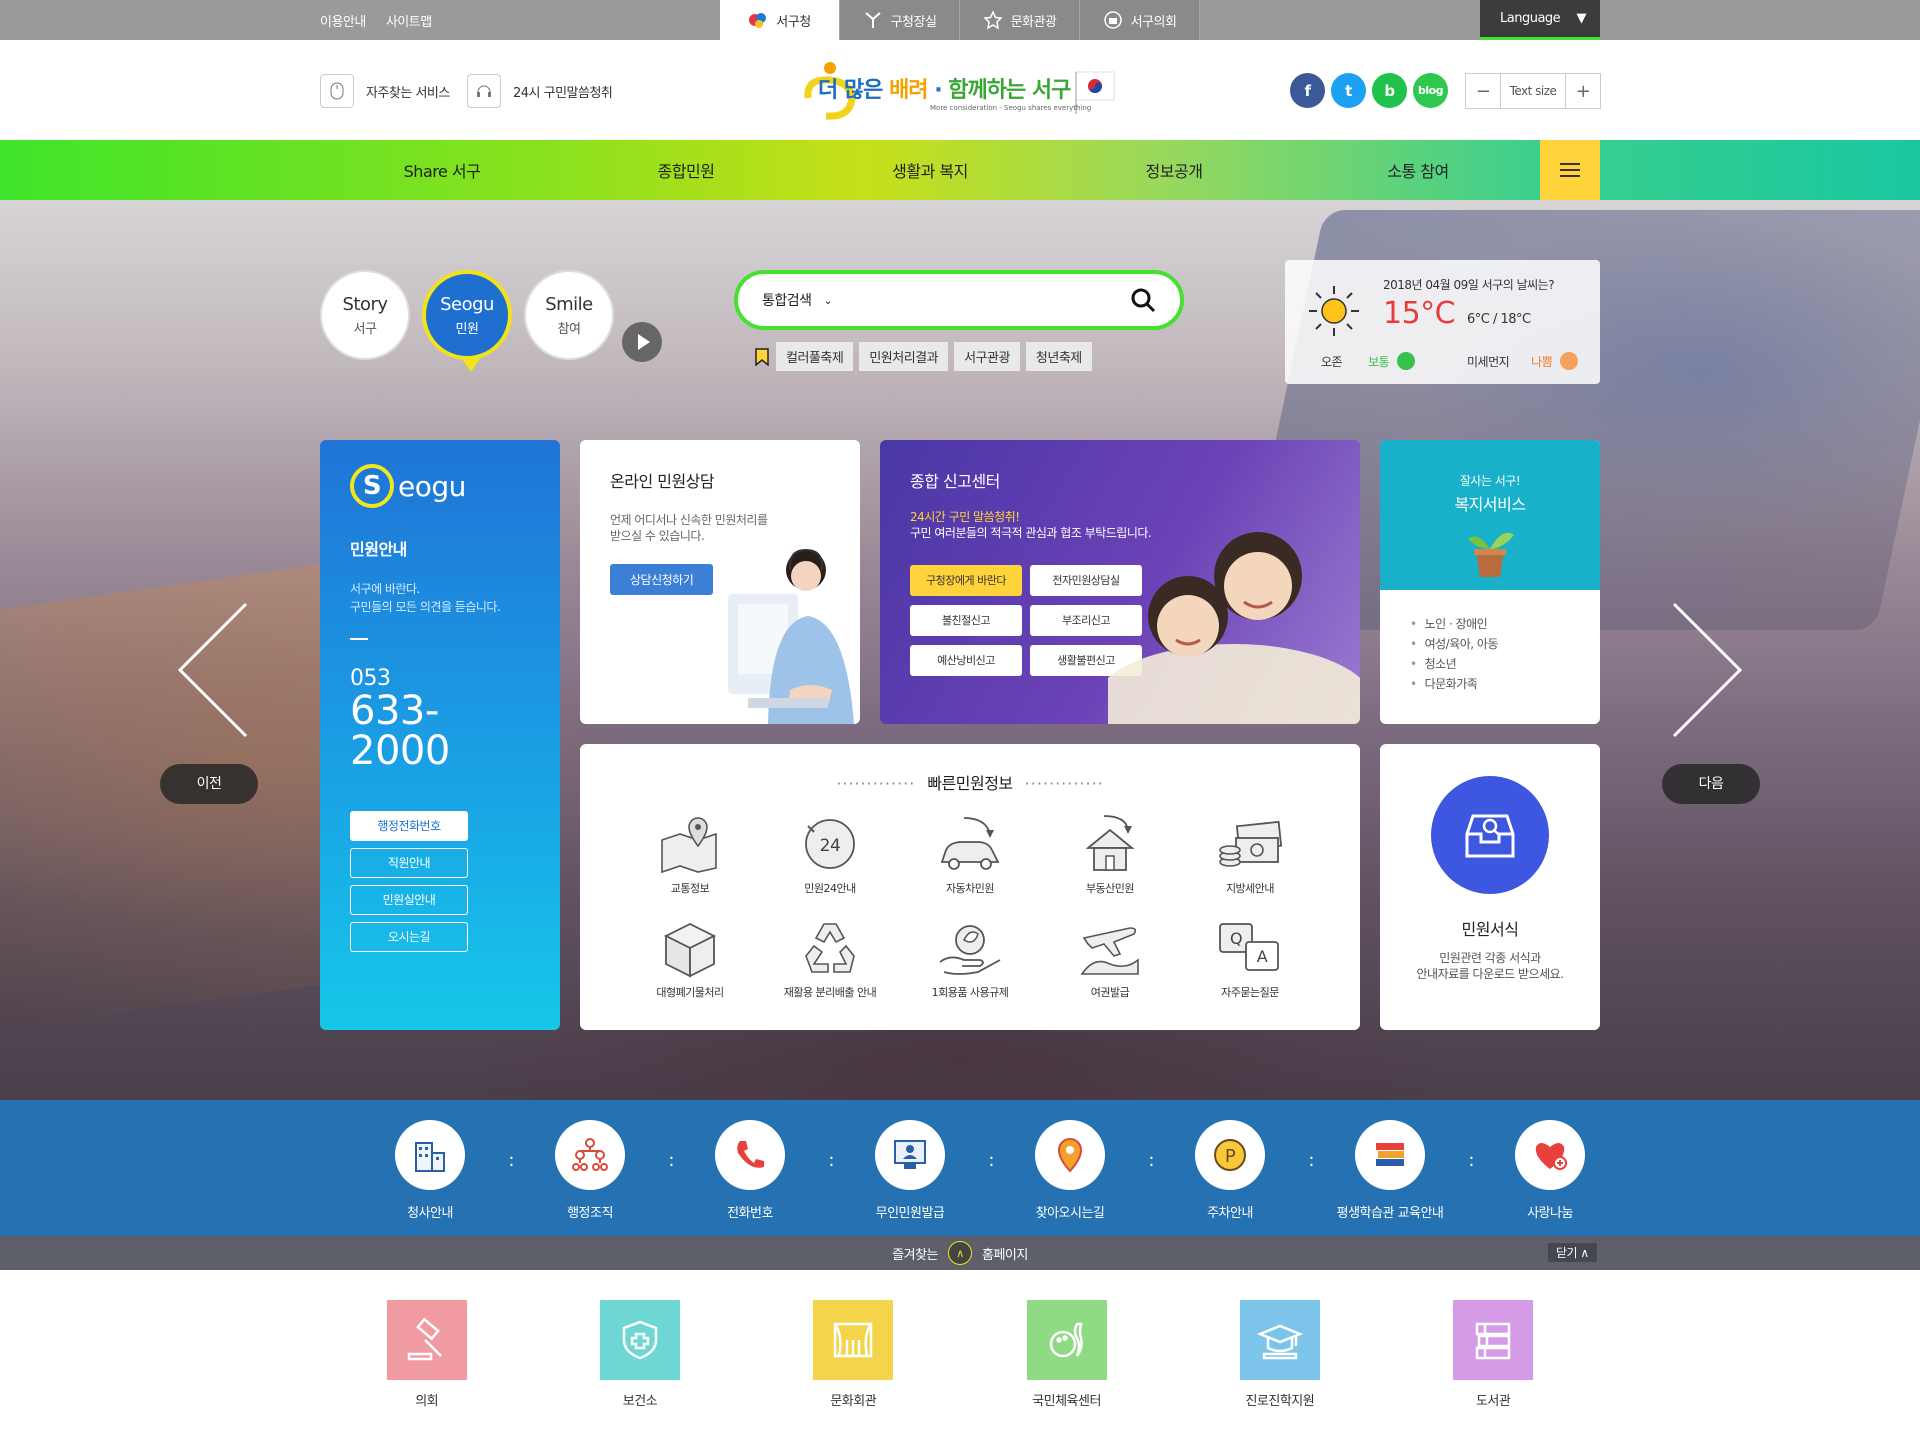  I want to click on tab-smile: Smile 참여, so click(569, 315).